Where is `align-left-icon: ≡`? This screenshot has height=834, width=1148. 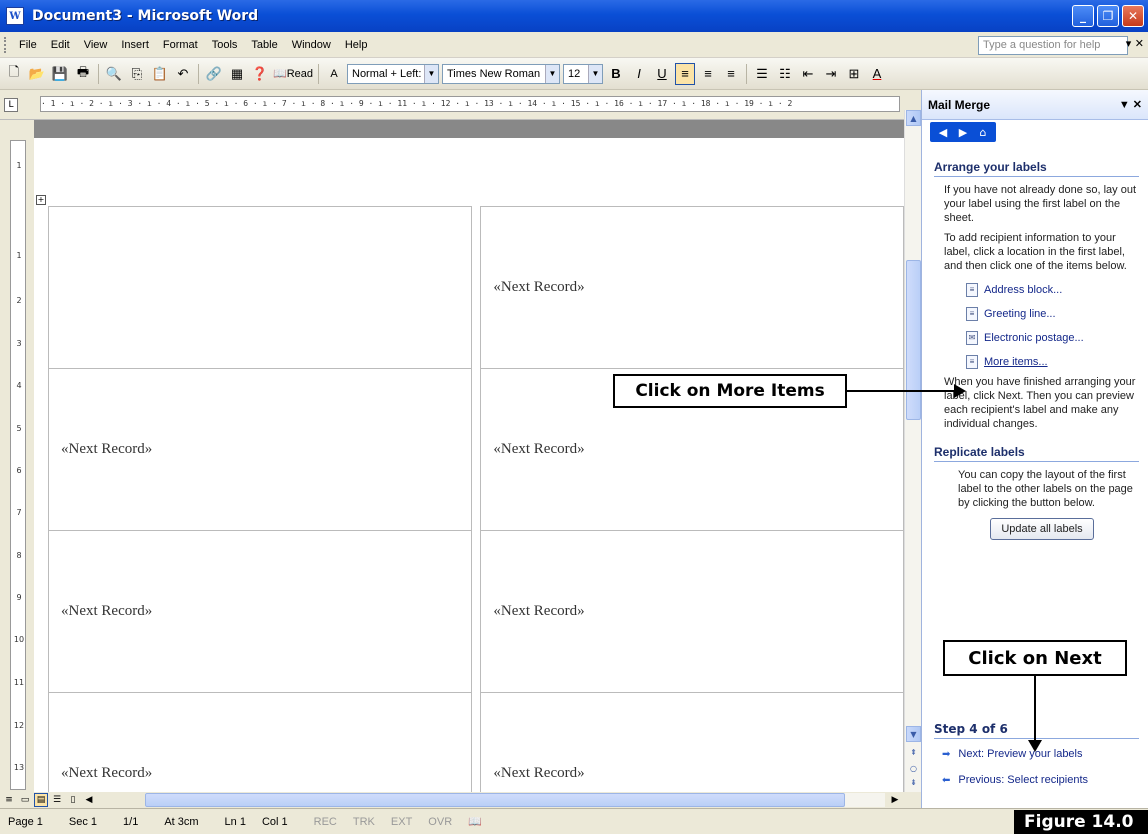 align-left-icon: ≡ is located at coordinates (685, 73).